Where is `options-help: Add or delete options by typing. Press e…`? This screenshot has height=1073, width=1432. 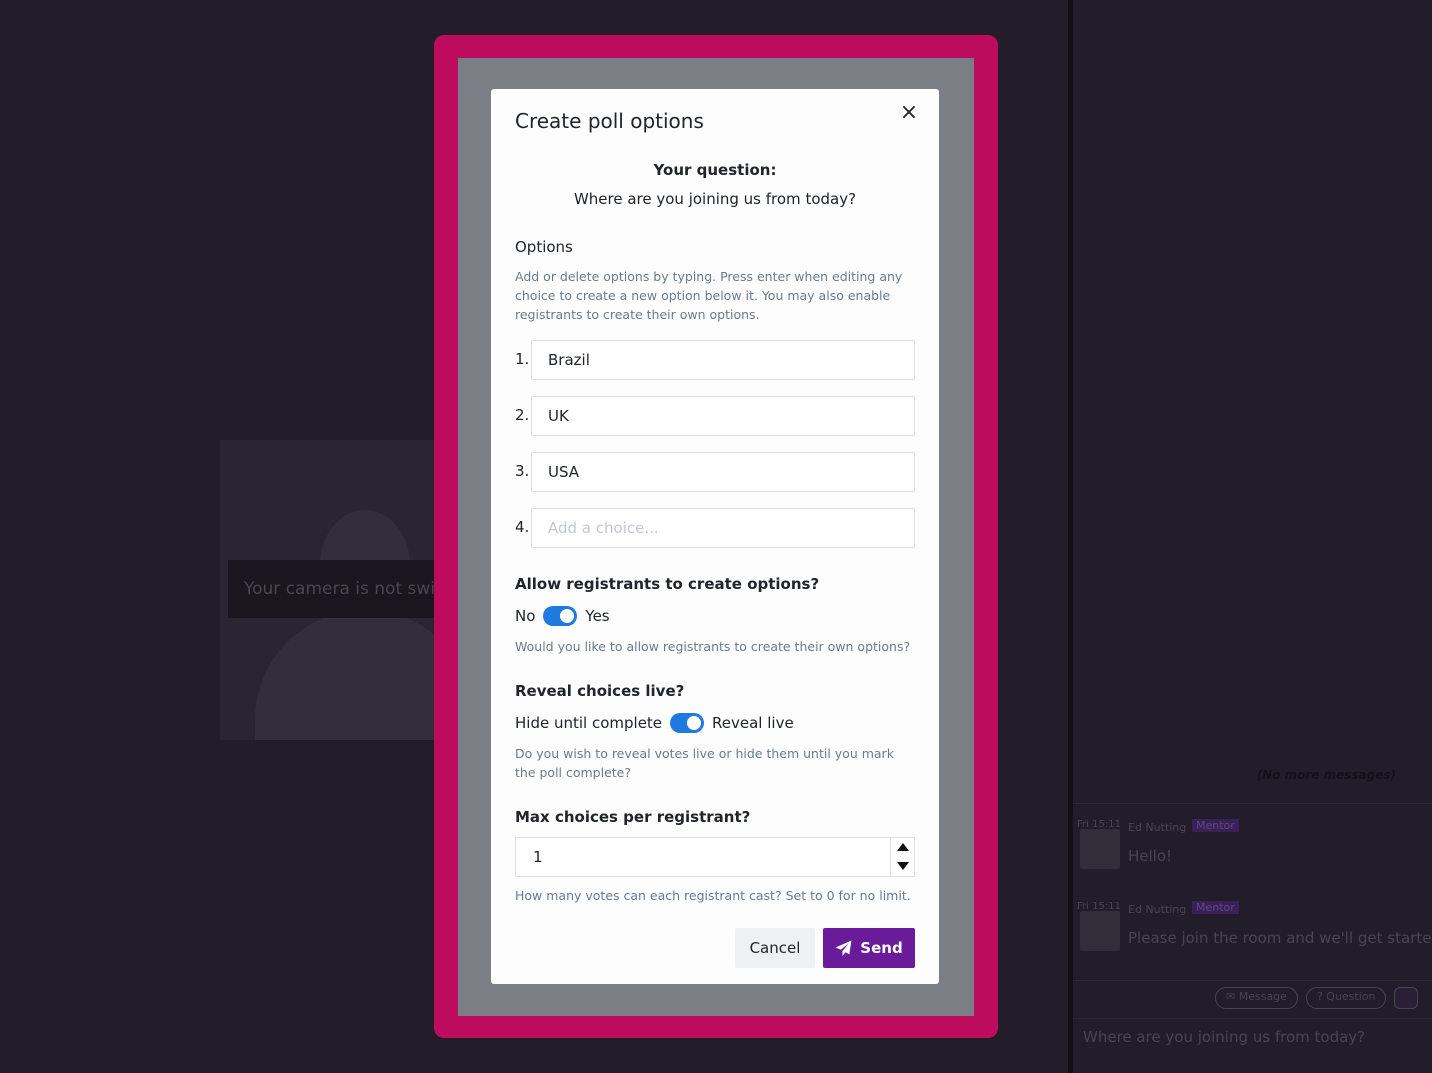 options-help: Add or delete options by typing. Press e… is located at coordinates (709, 295).